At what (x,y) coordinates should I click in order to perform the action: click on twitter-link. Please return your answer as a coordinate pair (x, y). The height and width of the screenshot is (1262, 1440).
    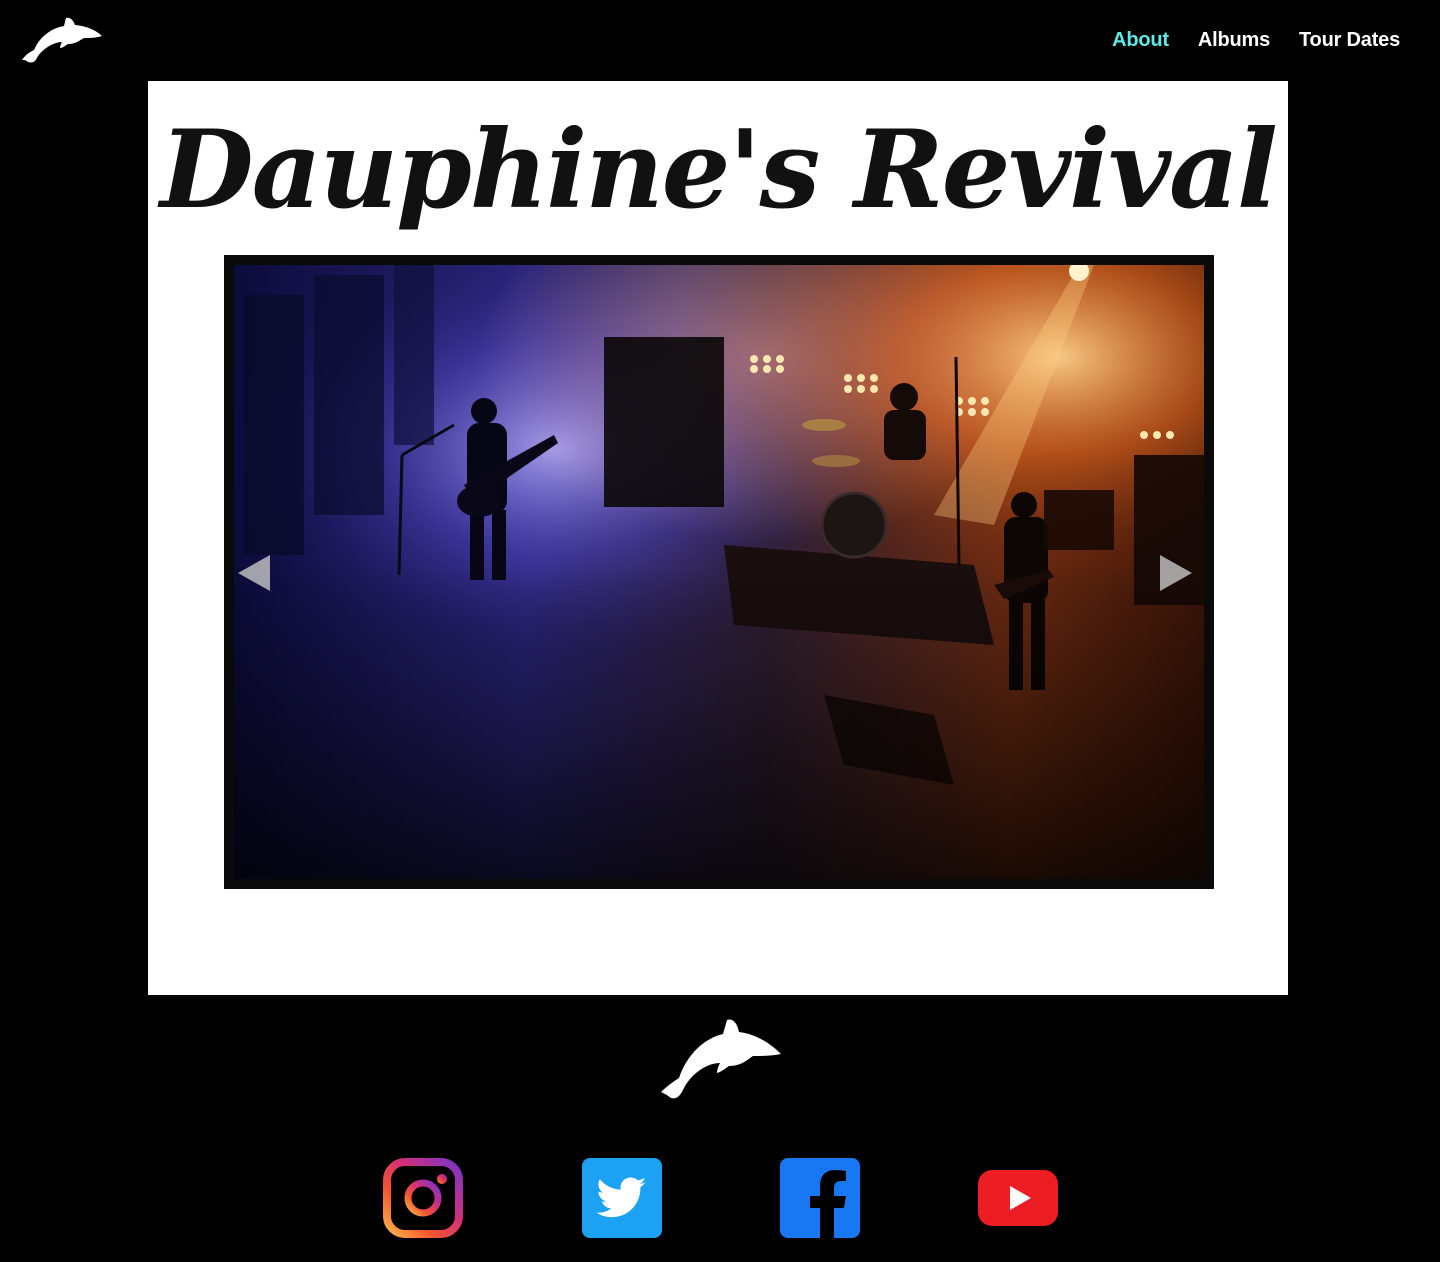
    Looking at the image, I should click on (622, 1198).